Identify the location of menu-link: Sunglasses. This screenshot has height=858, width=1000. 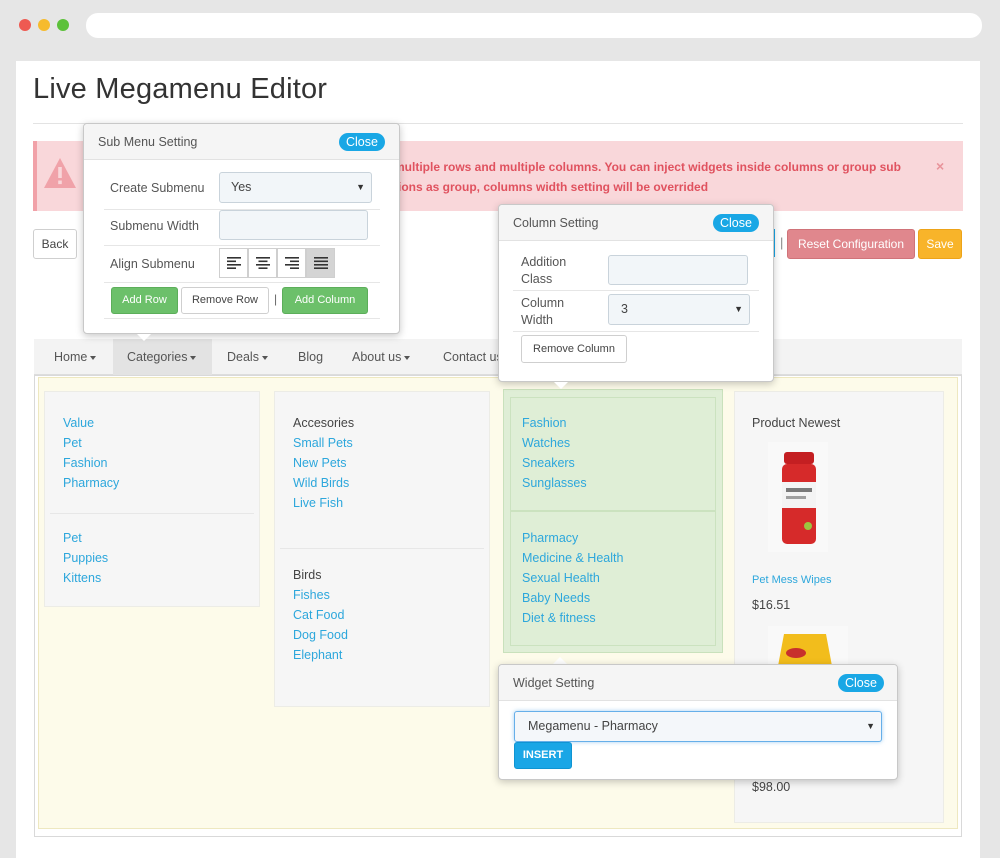
(554, 483).